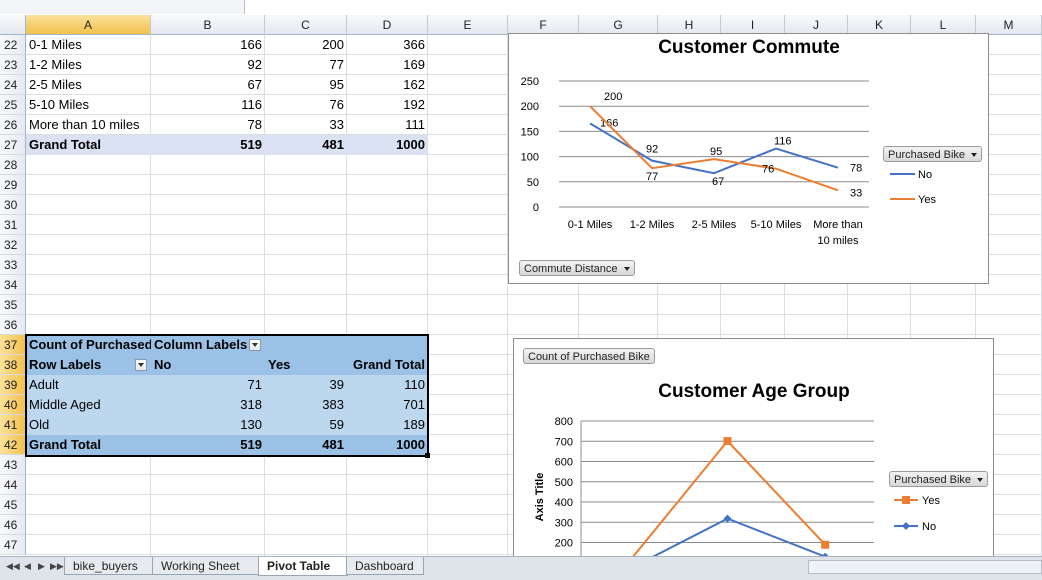  Describe the element at coordinates (879, 25) in the screenshot. I see `column-header-k: K` at that location.